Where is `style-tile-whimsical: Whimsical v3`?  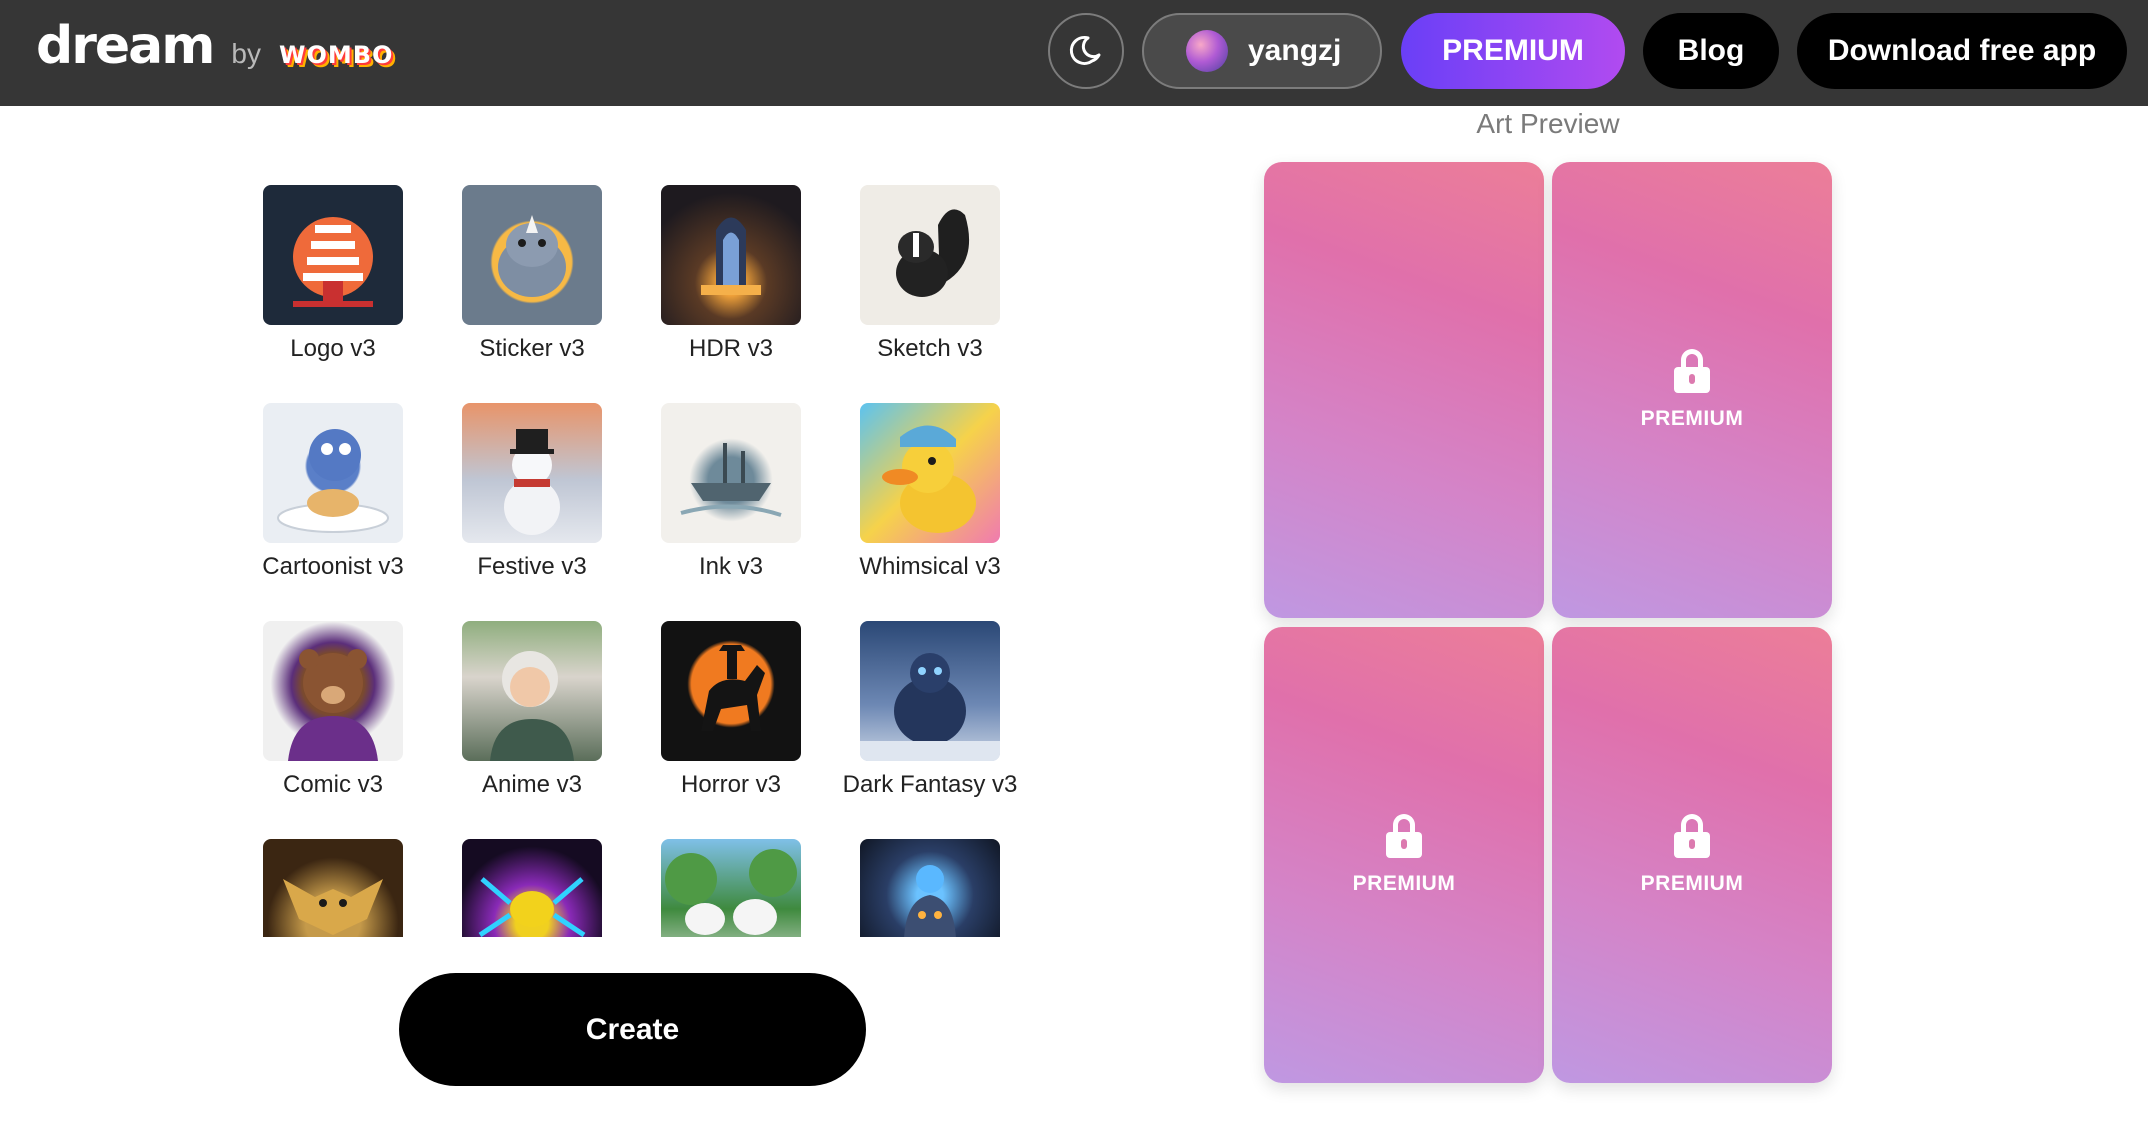
style-tile-whimsical: Whimsical v3 is located at coordinates (930, 508).